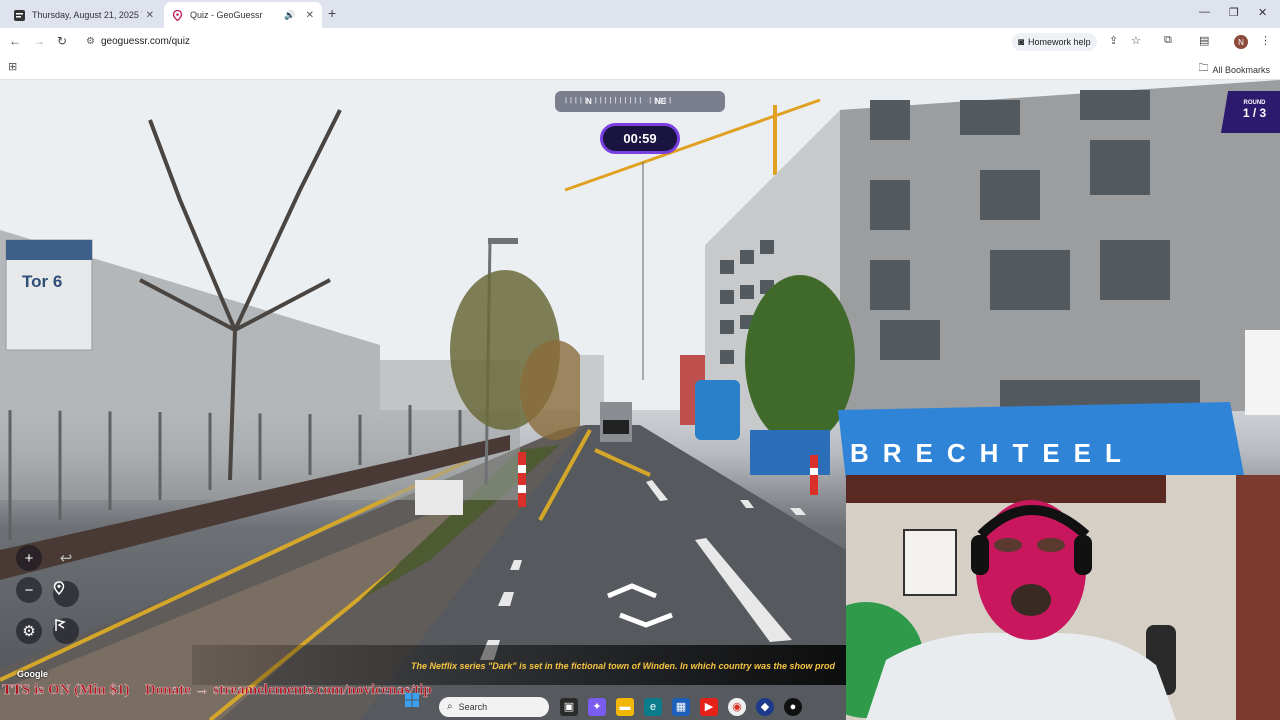 This screenshot has width=1280, height=720. What do you see at coordinates (494, 706) in the screenshot?
I see `taskbar-search: ⌕ Search` at bounding box center [494, 706].